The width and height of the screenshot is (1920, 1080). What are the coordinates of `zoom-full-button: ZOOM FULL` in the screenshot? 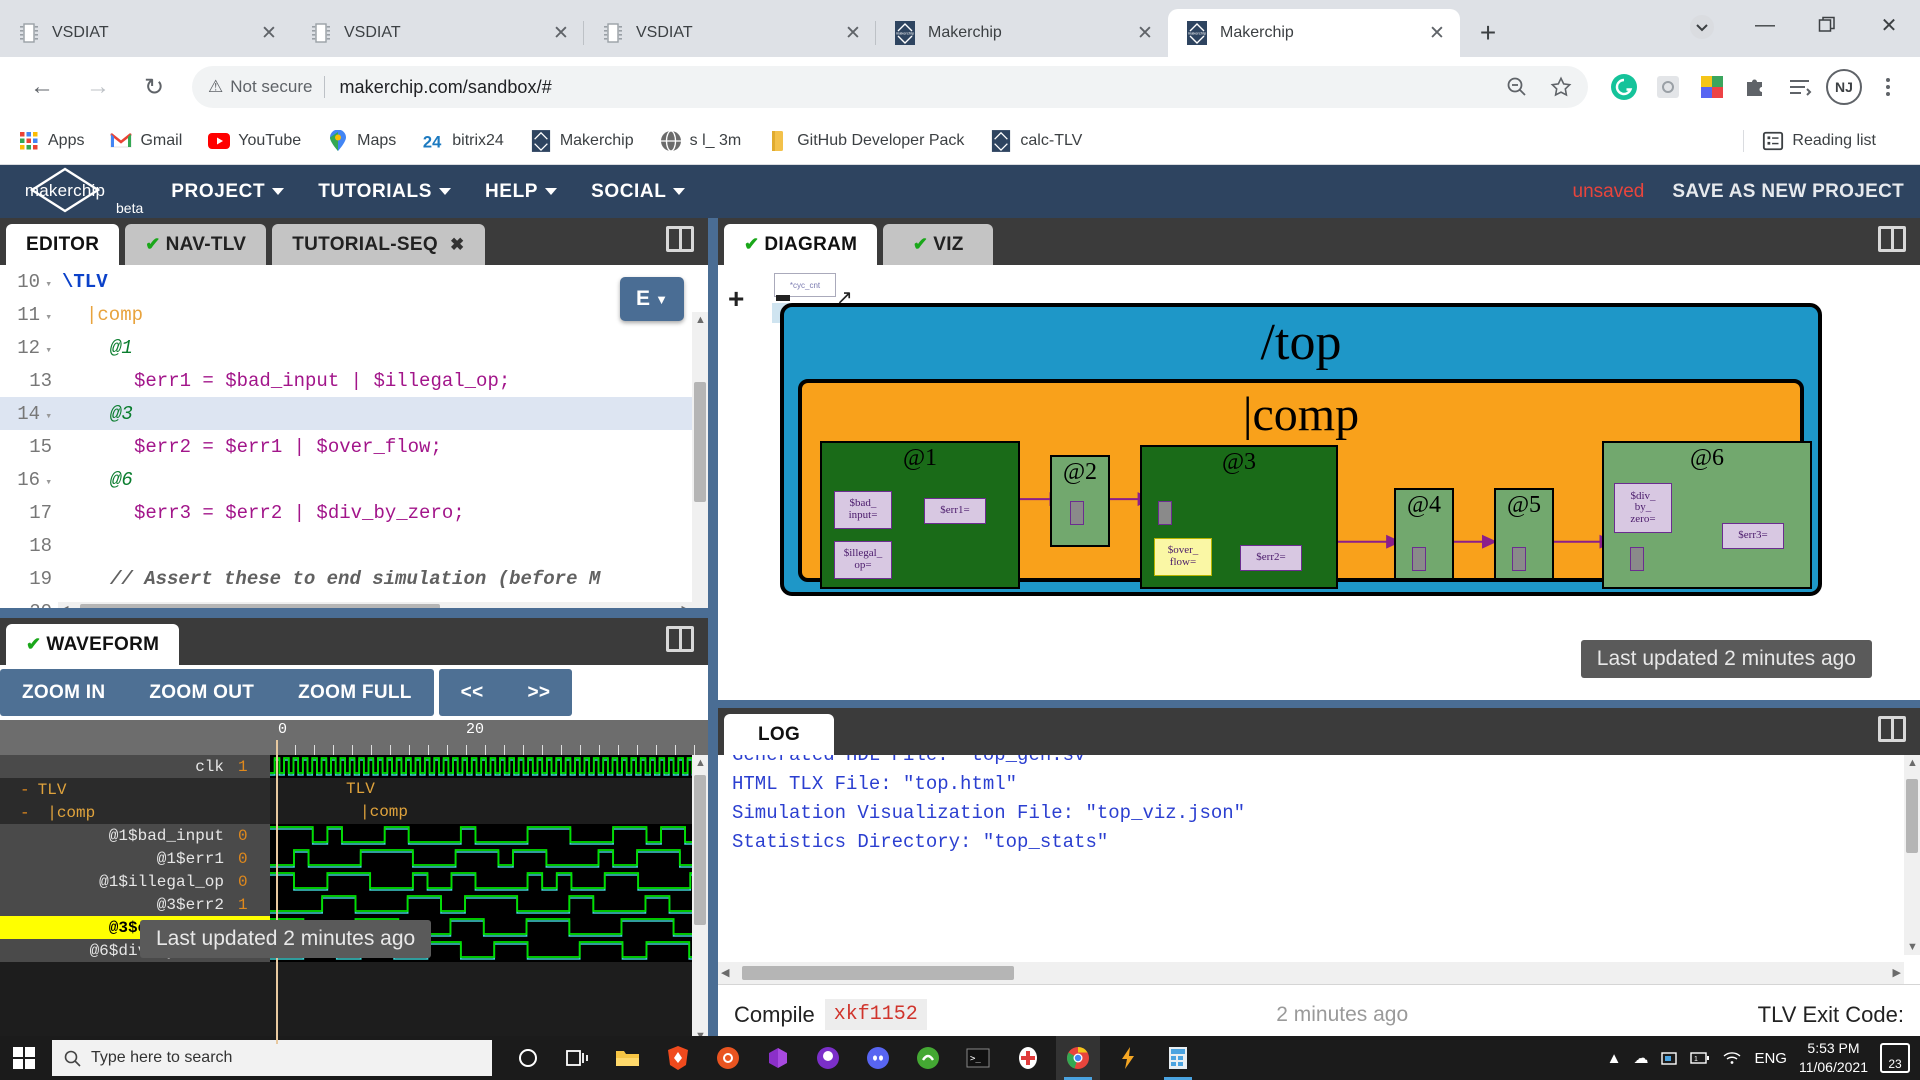 It's located at (355, 693).